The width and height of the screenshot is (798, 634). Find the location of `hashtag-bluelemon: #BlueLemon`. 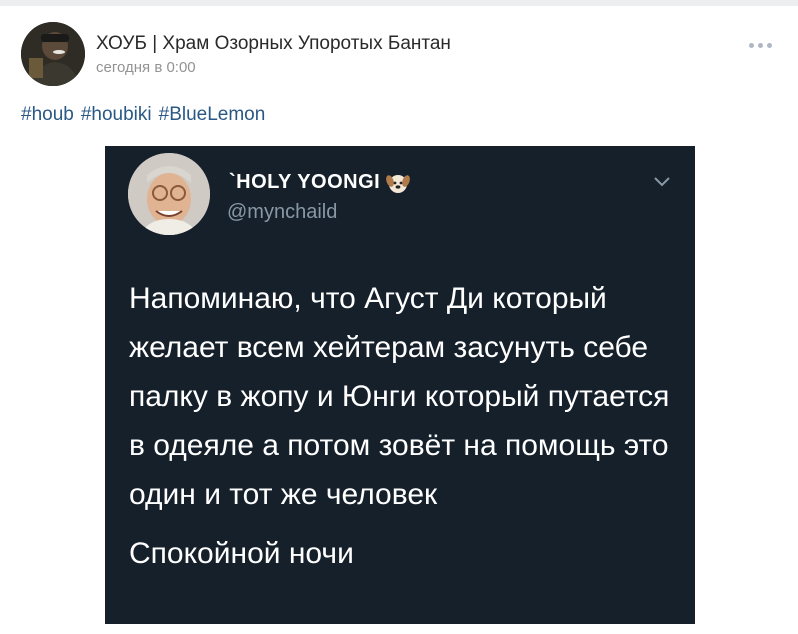

hashtag-bluelemon: #BlueLemon is located at coordinates (212, 115).